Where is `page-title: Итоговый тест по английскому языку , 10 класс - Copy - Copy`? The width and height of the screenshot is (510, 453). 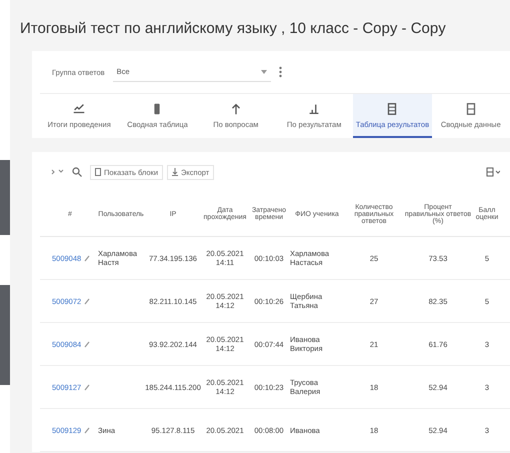 page-title: Итоговый тест по английскому языку , 10 класс - Copy - Copy is located at coordinates (233, 28).